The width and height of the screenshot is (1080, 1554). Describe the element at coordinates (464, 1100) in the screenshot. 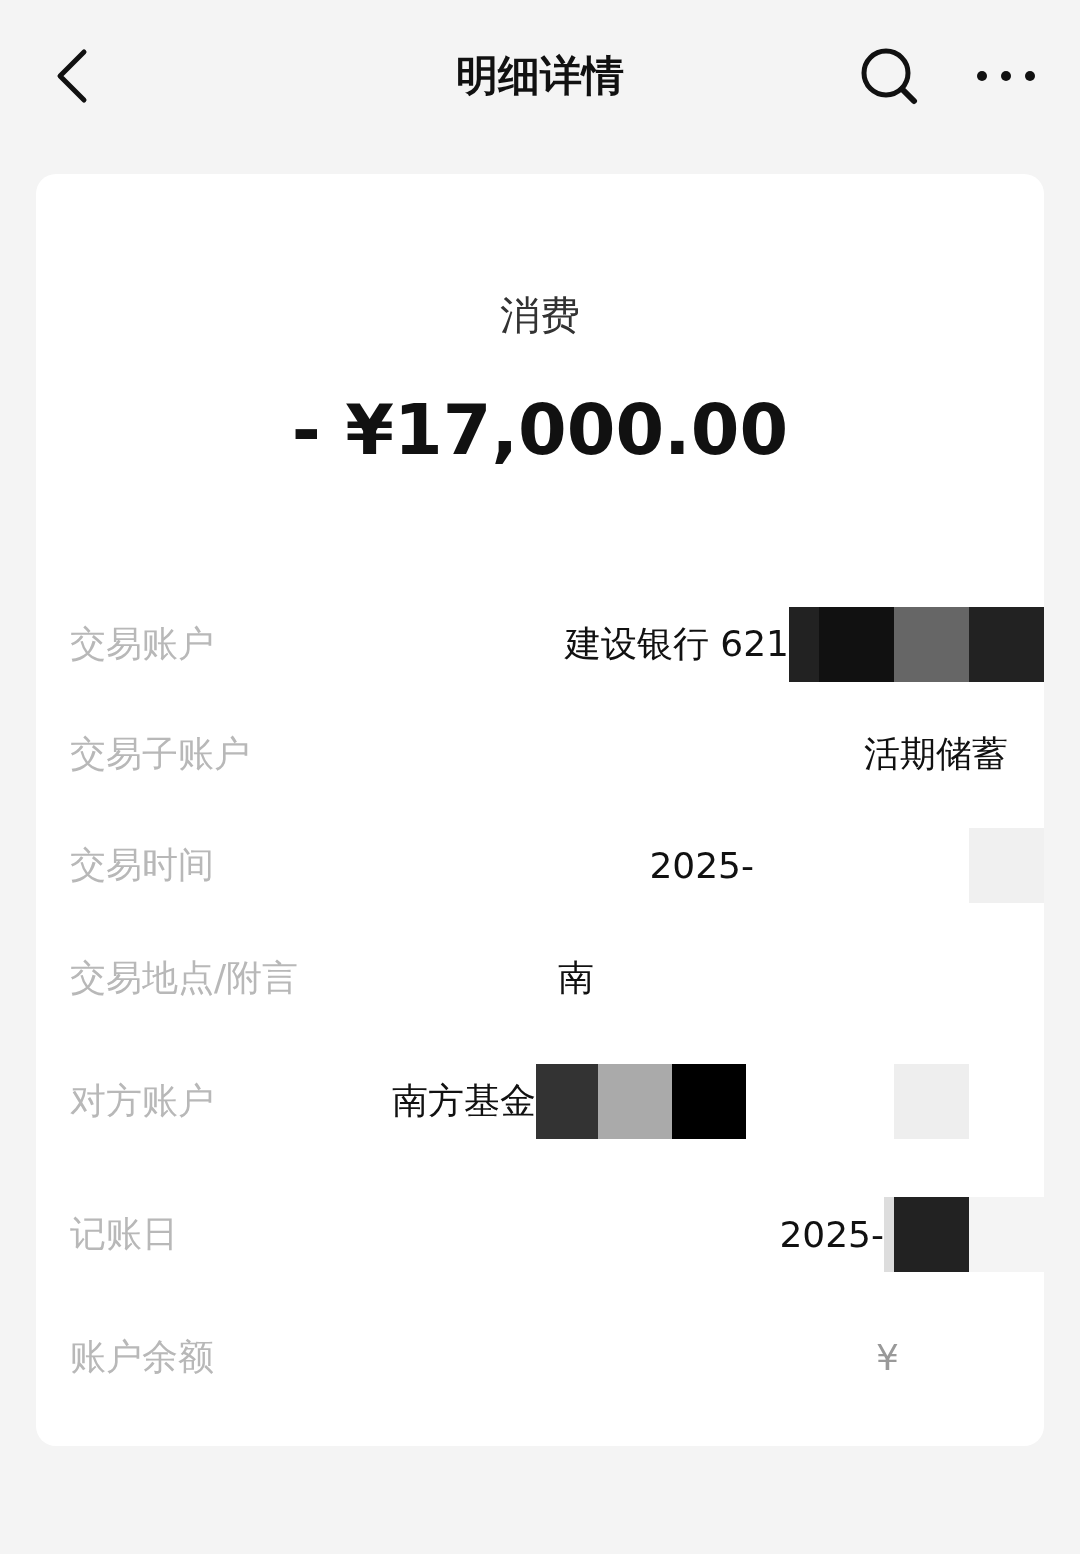

I see `detail-value: 南方基金` at that location.